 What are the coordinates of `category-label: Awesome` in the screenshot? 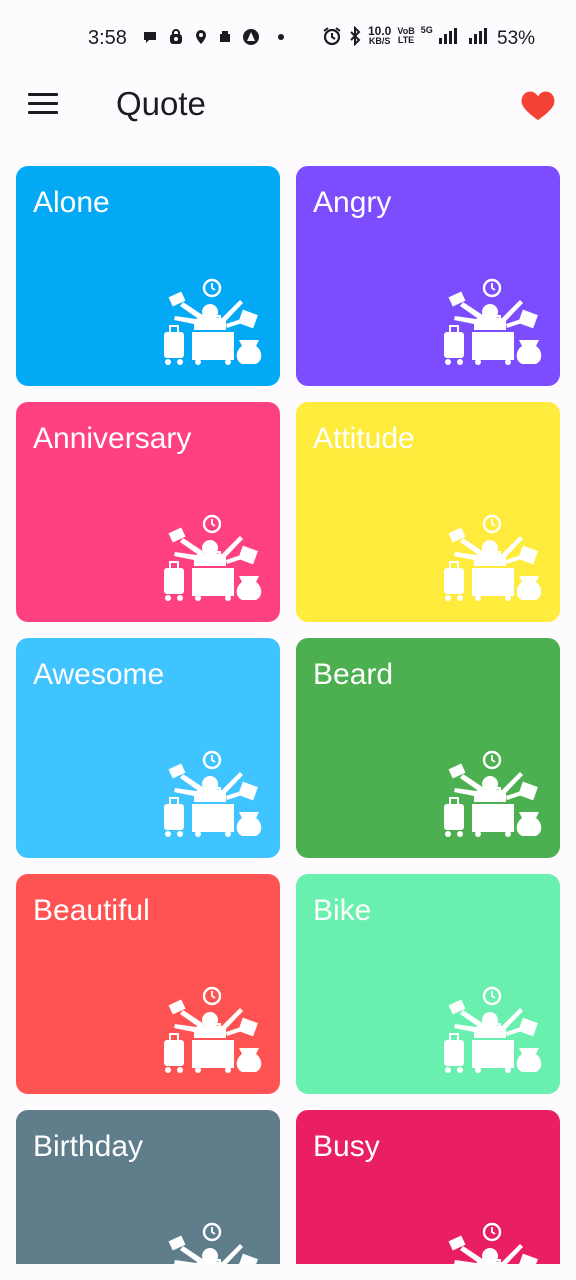 It's located at (99, 674).